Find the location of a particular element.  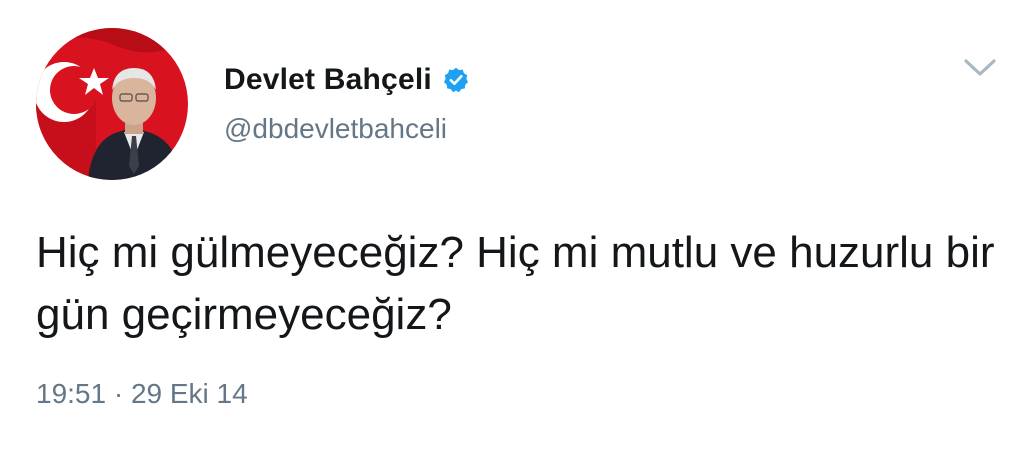

tweet-menu-button is located at coordinates (980, 68).